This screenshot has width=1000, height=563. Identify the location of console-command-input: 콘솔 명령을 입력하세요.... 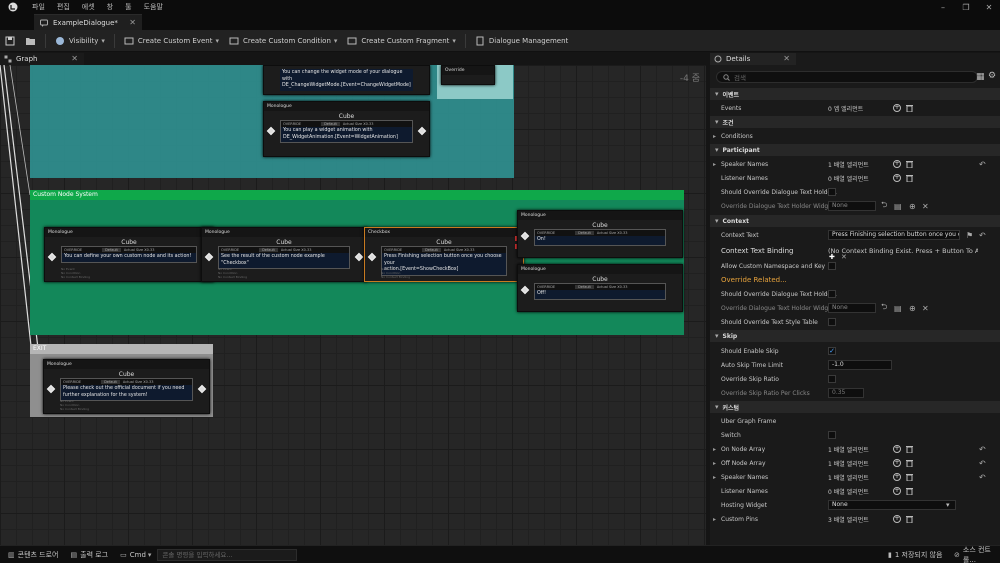
(227, 554).